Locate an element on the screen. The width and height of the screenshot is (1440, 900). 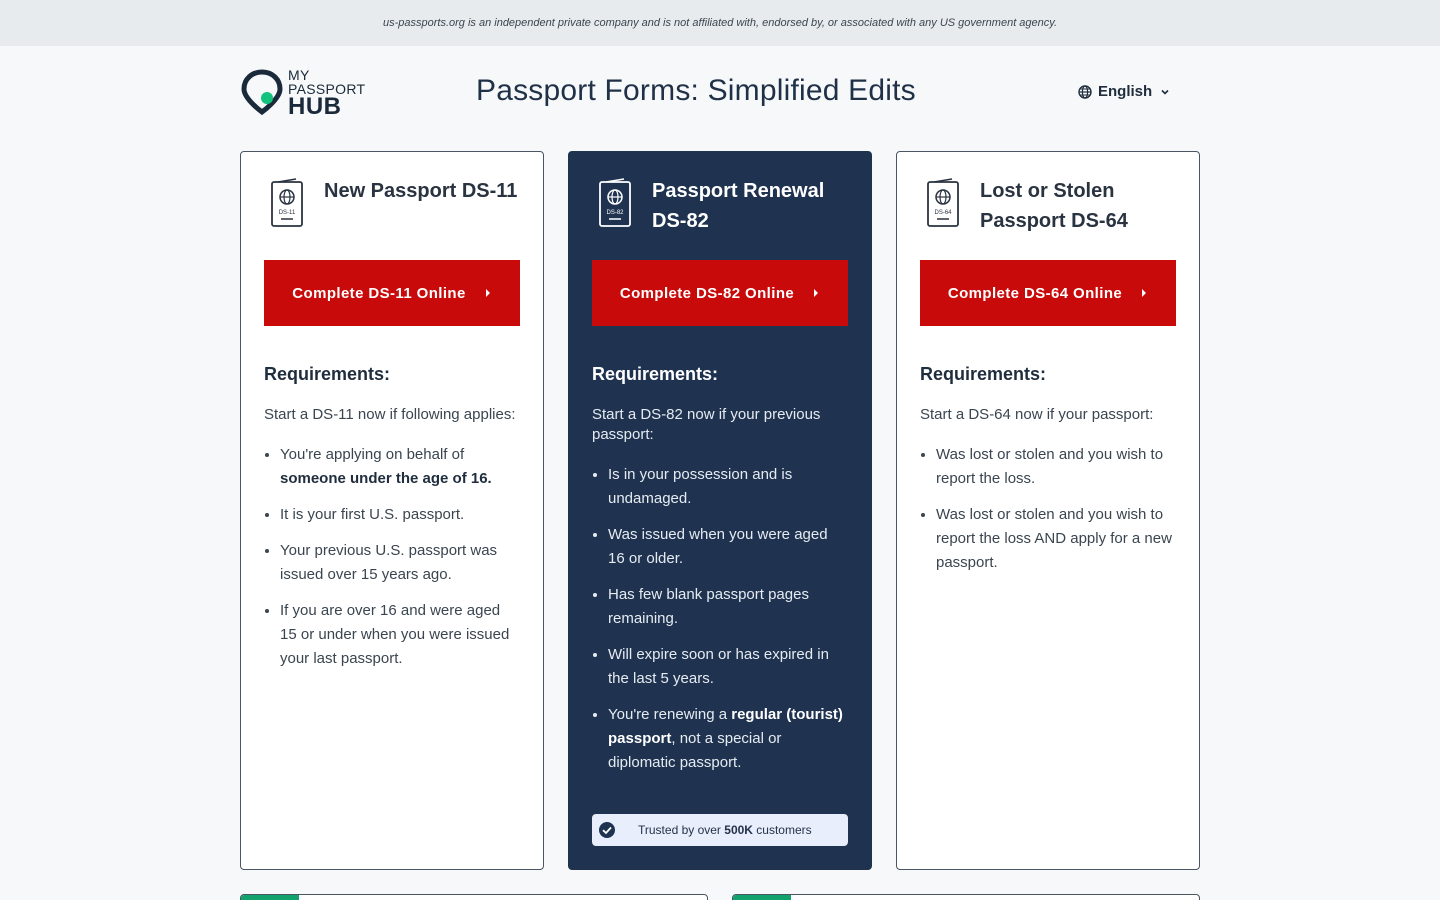
passport-icon-label: DS-64 is located at coordinates (943, 213).